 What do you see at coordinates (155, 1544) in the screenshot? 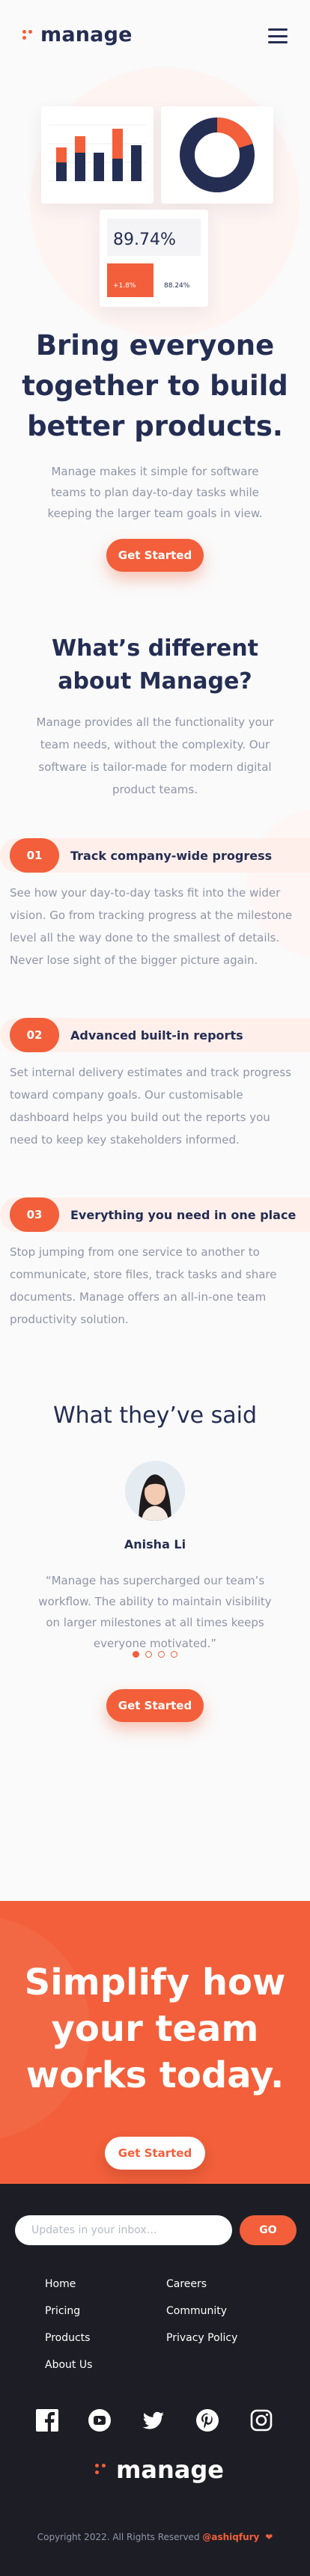
I see `testimonial-author: Anisha Li` at bounding box center [155, 1544].